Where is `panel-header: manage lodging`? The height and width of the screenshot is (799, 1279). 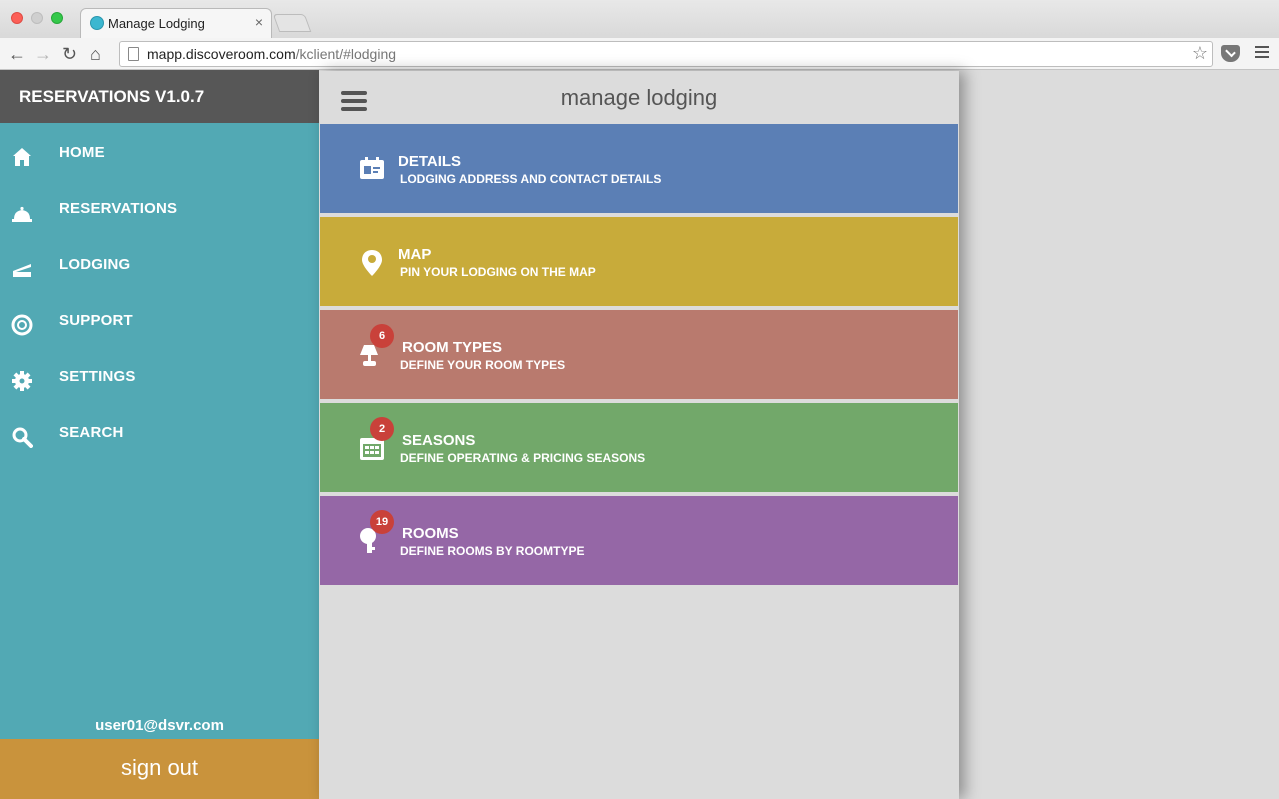 panel-header: manage lodging is located at coordinates (639, 97).